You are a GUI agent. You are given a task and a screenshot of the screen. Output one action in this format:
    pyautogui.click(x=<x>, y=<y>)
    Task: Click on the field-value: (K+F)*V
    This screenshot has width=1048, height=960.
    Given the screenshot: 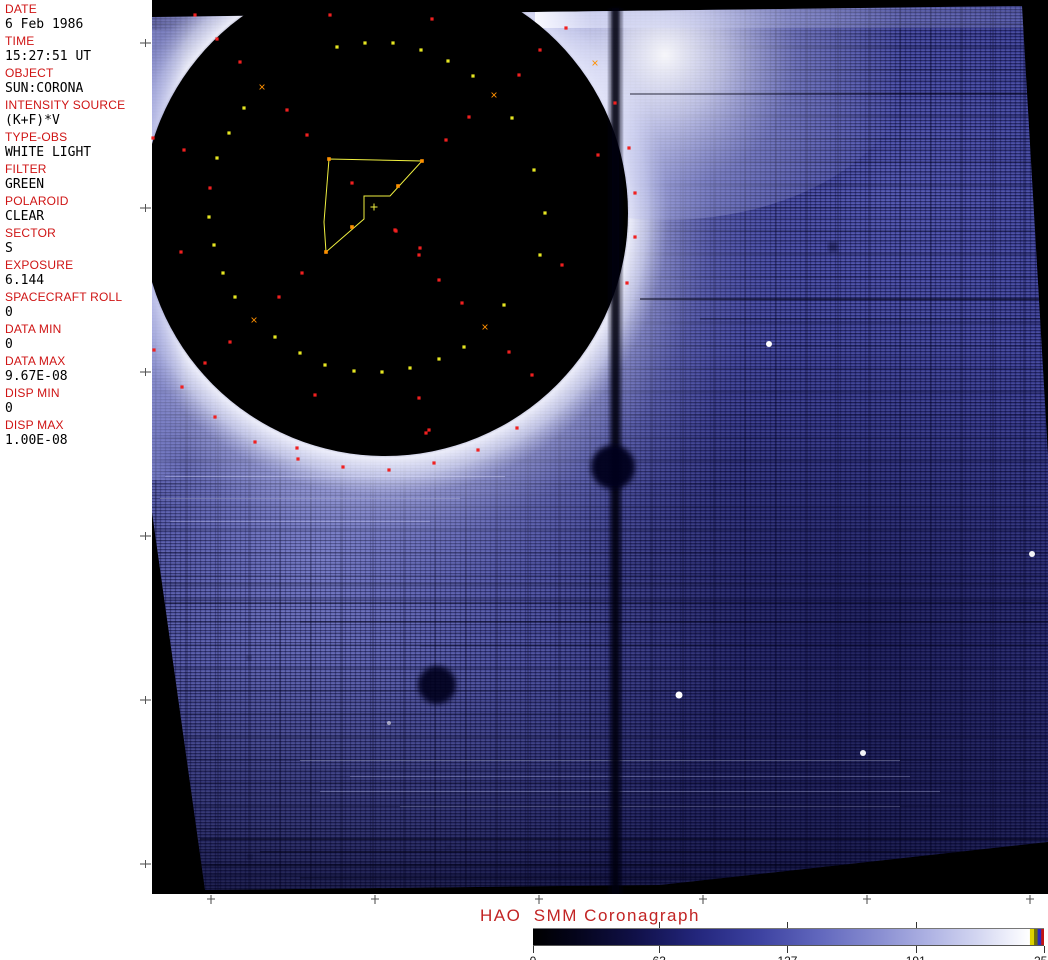 What is the action you would take?
    pyautogui.click(x=32, y=120)
    